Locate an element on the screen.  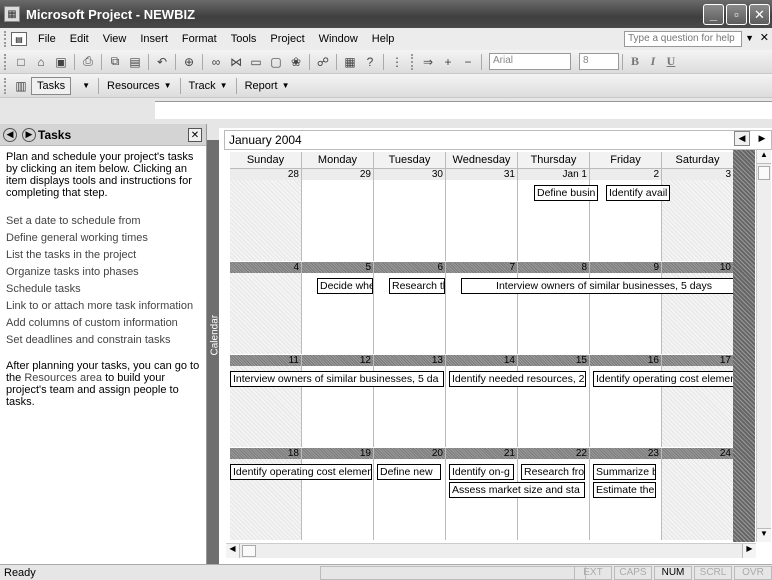
resources-button: Resources ▼ is located at coordinates (139, 86).